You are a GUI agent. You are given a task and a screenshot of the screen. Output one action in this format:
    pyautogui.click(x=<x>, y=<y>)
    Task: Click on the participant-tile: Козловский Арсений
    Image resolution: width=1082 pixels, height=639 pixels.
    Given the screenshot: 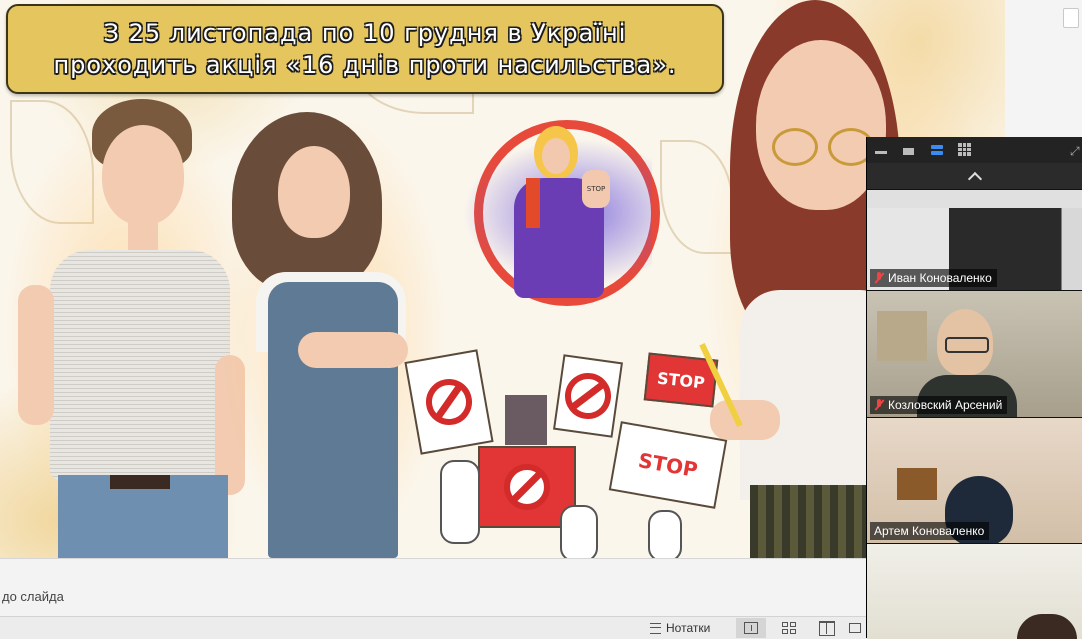 What is the action you would take?
    pyautogui.click(x=974, y=353)
    